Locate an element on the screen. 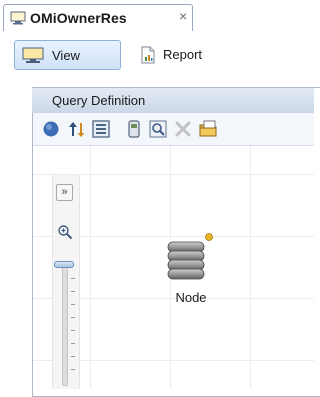 The image size is (320, 397). report-button: Report is located at coordinates (186, 55).